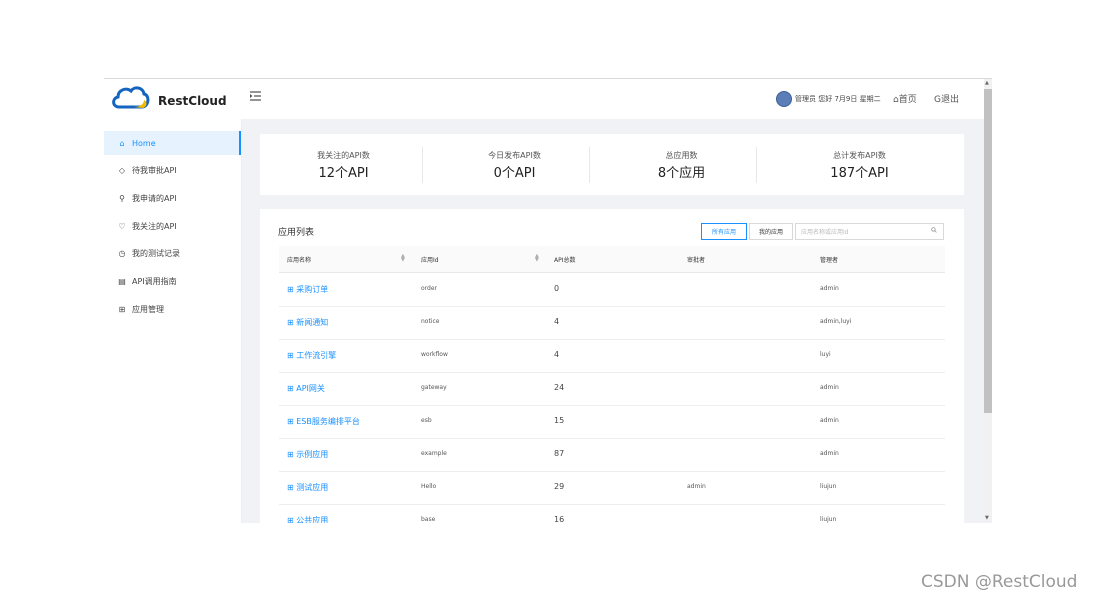  I want to click on sidebar-item-3: ♡ 我关注的API, so click(172, 226).